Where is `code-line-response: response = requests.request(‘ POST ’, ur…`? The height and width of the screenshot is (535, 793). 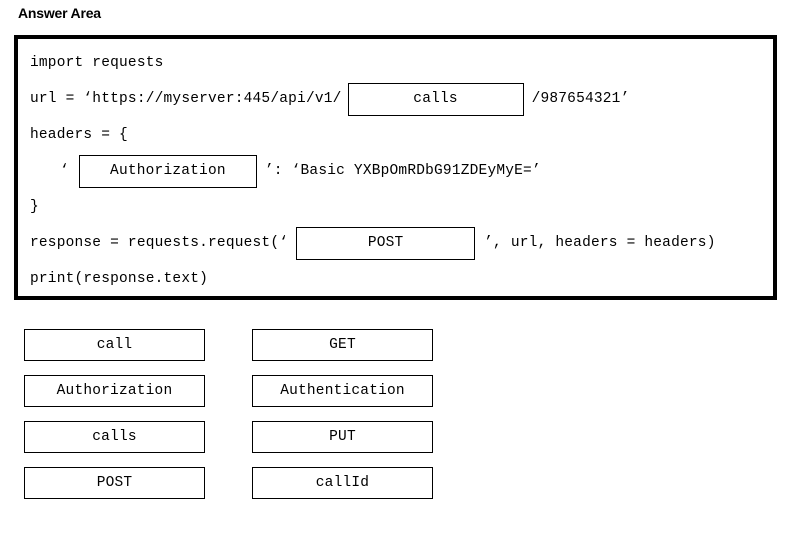
code-line-response: response = requests.request(‘ POST ’, ur… is located at coordinates (400, 243).